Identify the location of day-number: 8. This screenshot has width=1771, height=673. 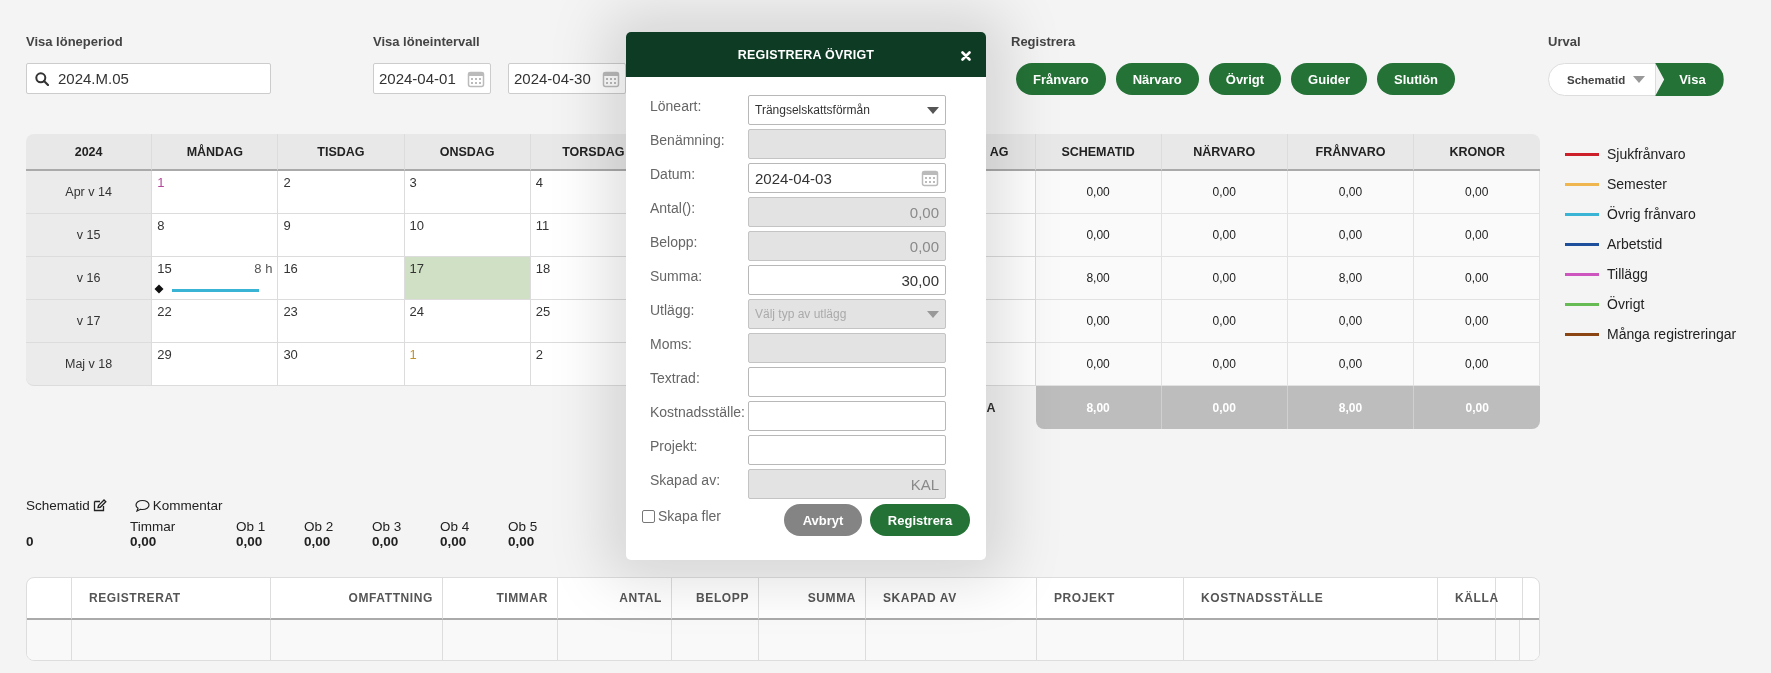
(161, 225).